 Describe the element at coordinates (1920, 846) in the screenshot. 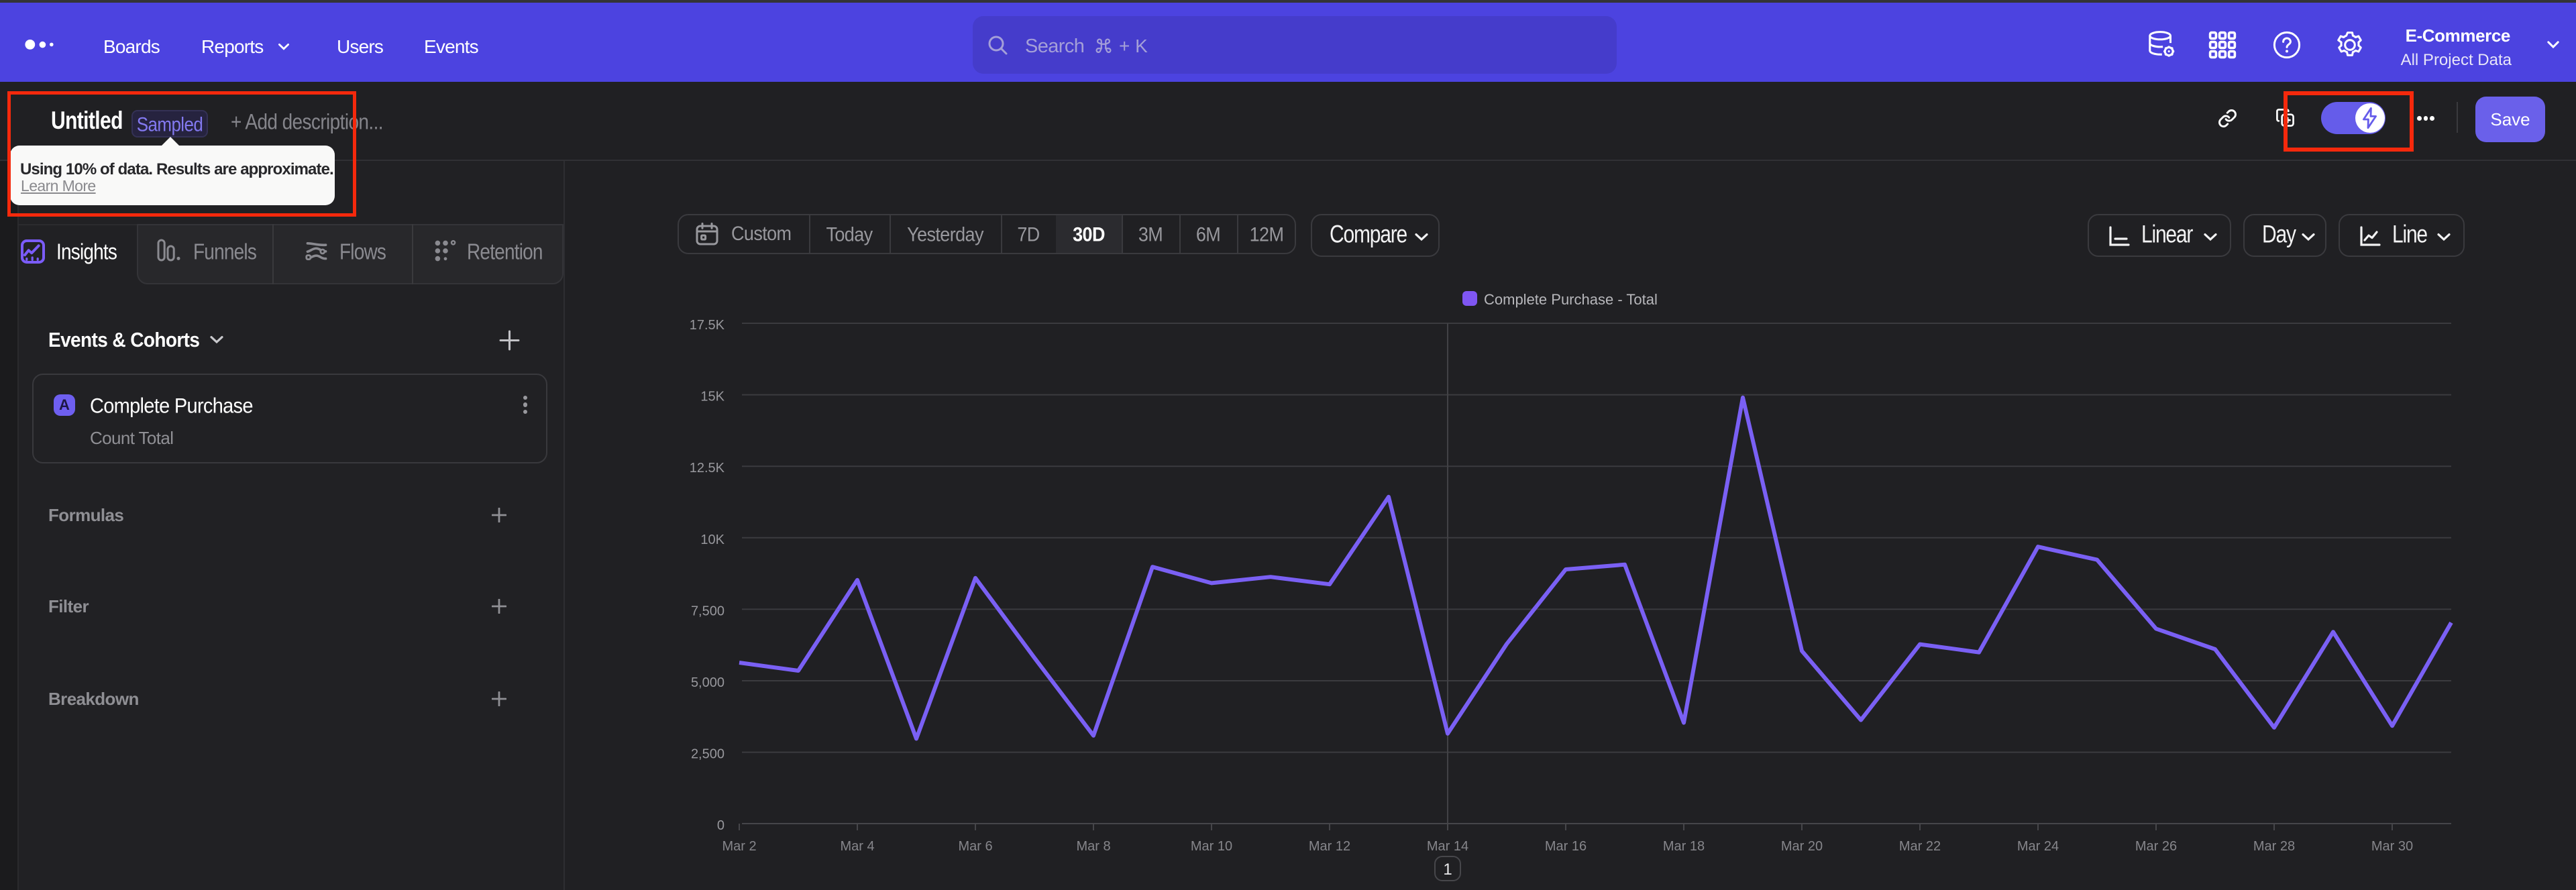

I see `svg-text: Mar 22` at that location.